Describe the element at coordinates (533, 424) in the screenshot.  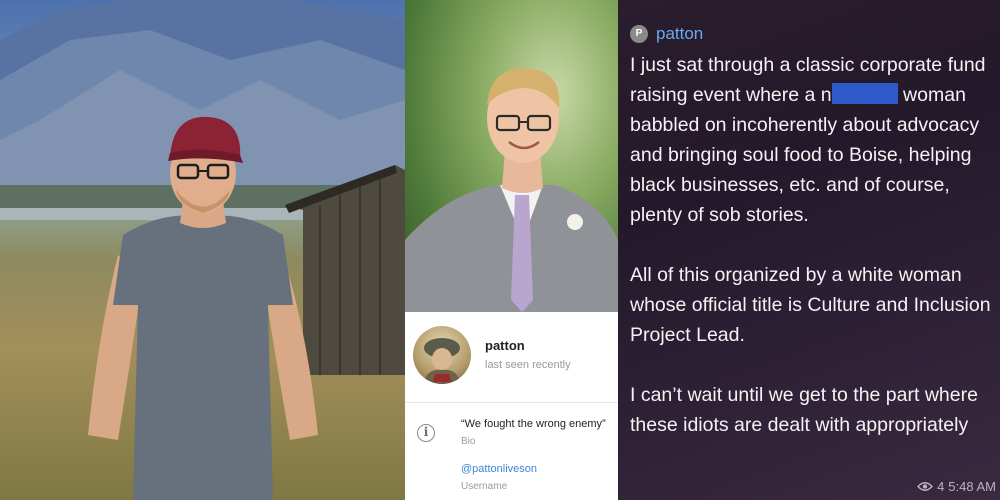
I see `bio-text: “We fought the wrong enemy”` at that location.